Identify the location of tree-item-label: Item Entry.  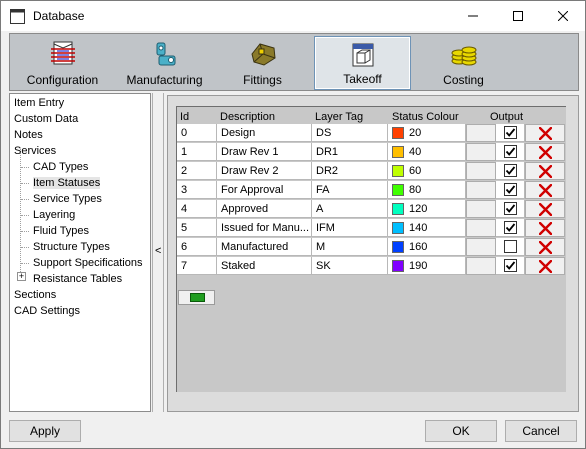
(39, 103).